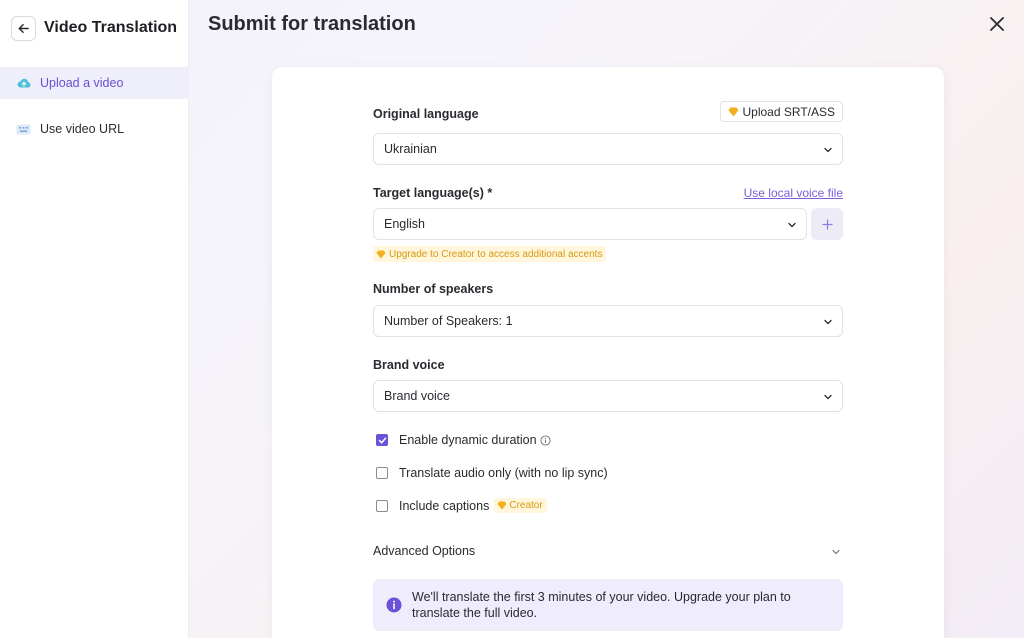 This screenshot has height=638, width=1024. I want to click on speakers-value: Number of Speakers: 1, so click(448, 321).